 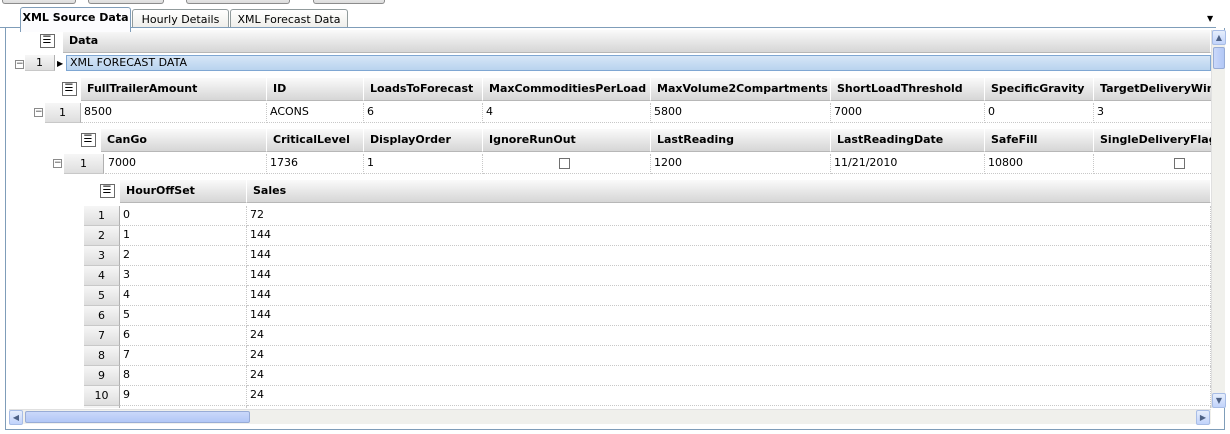 What do you see at coordinates (183, 256) in the screenshot?
I see `band3-cell-houroffset: 2` at bounding box center [183, 256].